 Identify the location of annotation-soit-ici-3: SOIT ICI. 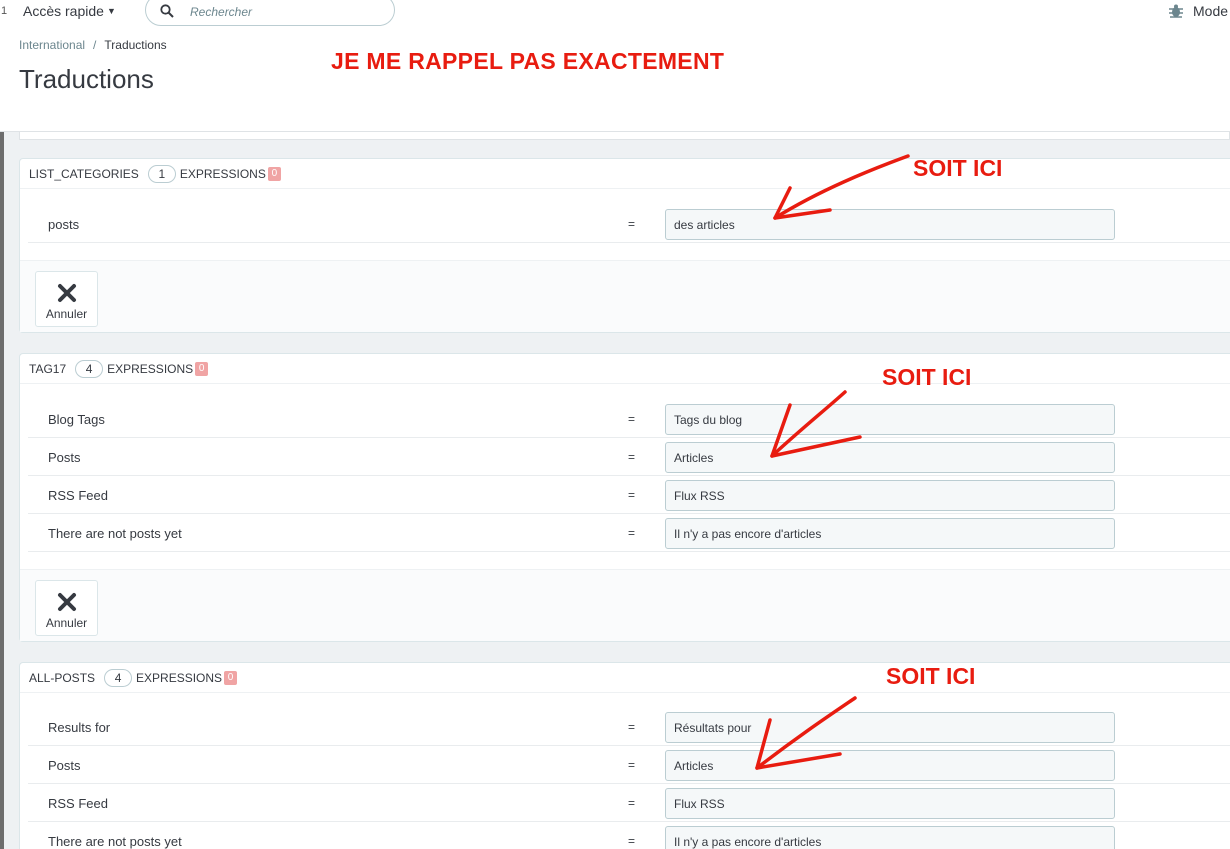
(931, 676).